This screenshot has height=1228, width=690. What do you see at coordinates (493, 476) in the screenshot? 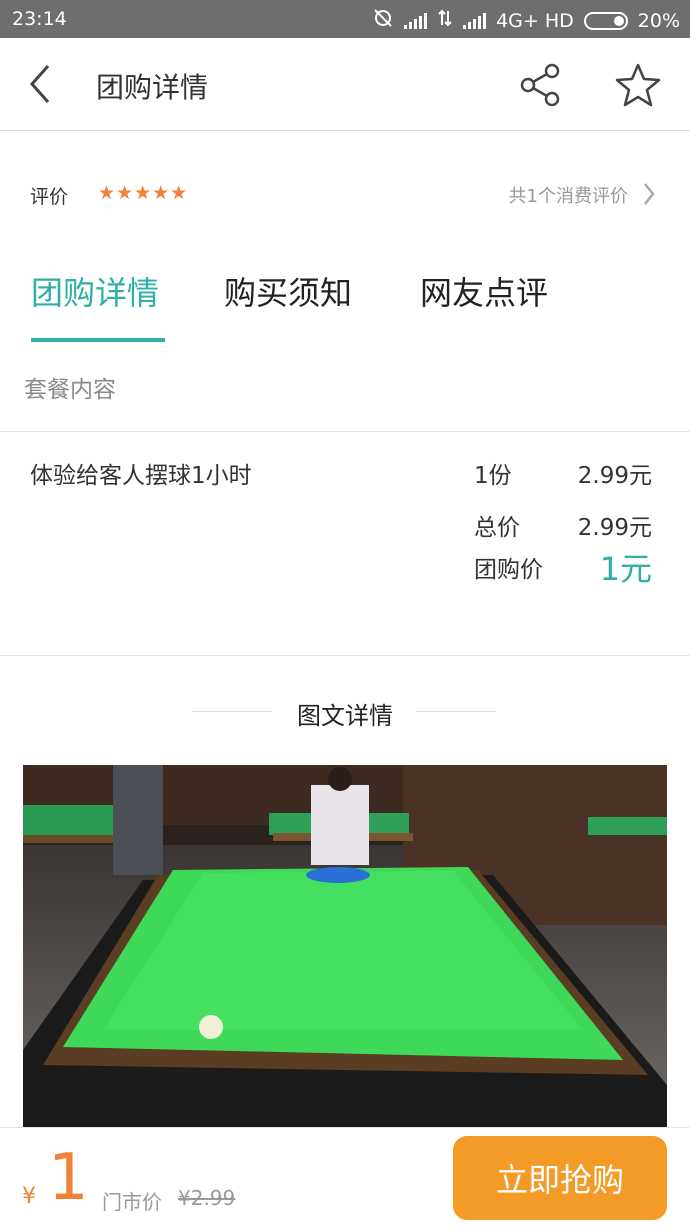
I see `package-item-qty: 1份` at bounding box center [493, 476].